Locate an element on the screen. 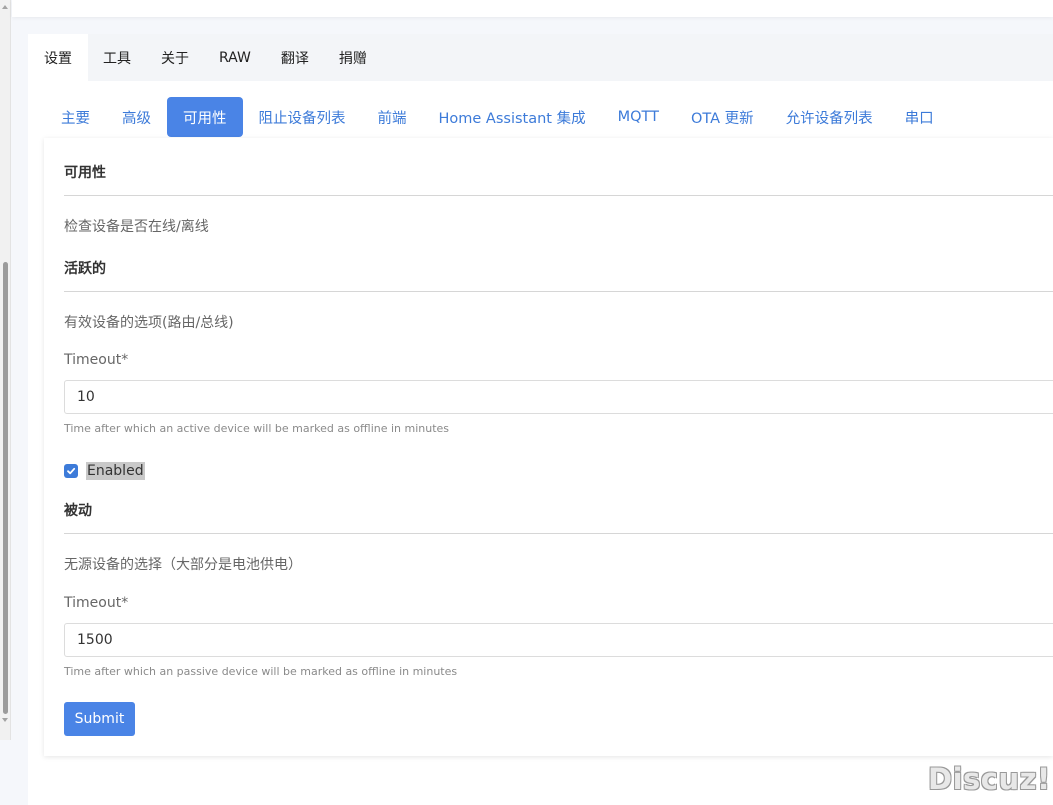 This screenshot has height=805, width=1053. sub-tab-serial: 串口 is located at coordinates (919, 117).